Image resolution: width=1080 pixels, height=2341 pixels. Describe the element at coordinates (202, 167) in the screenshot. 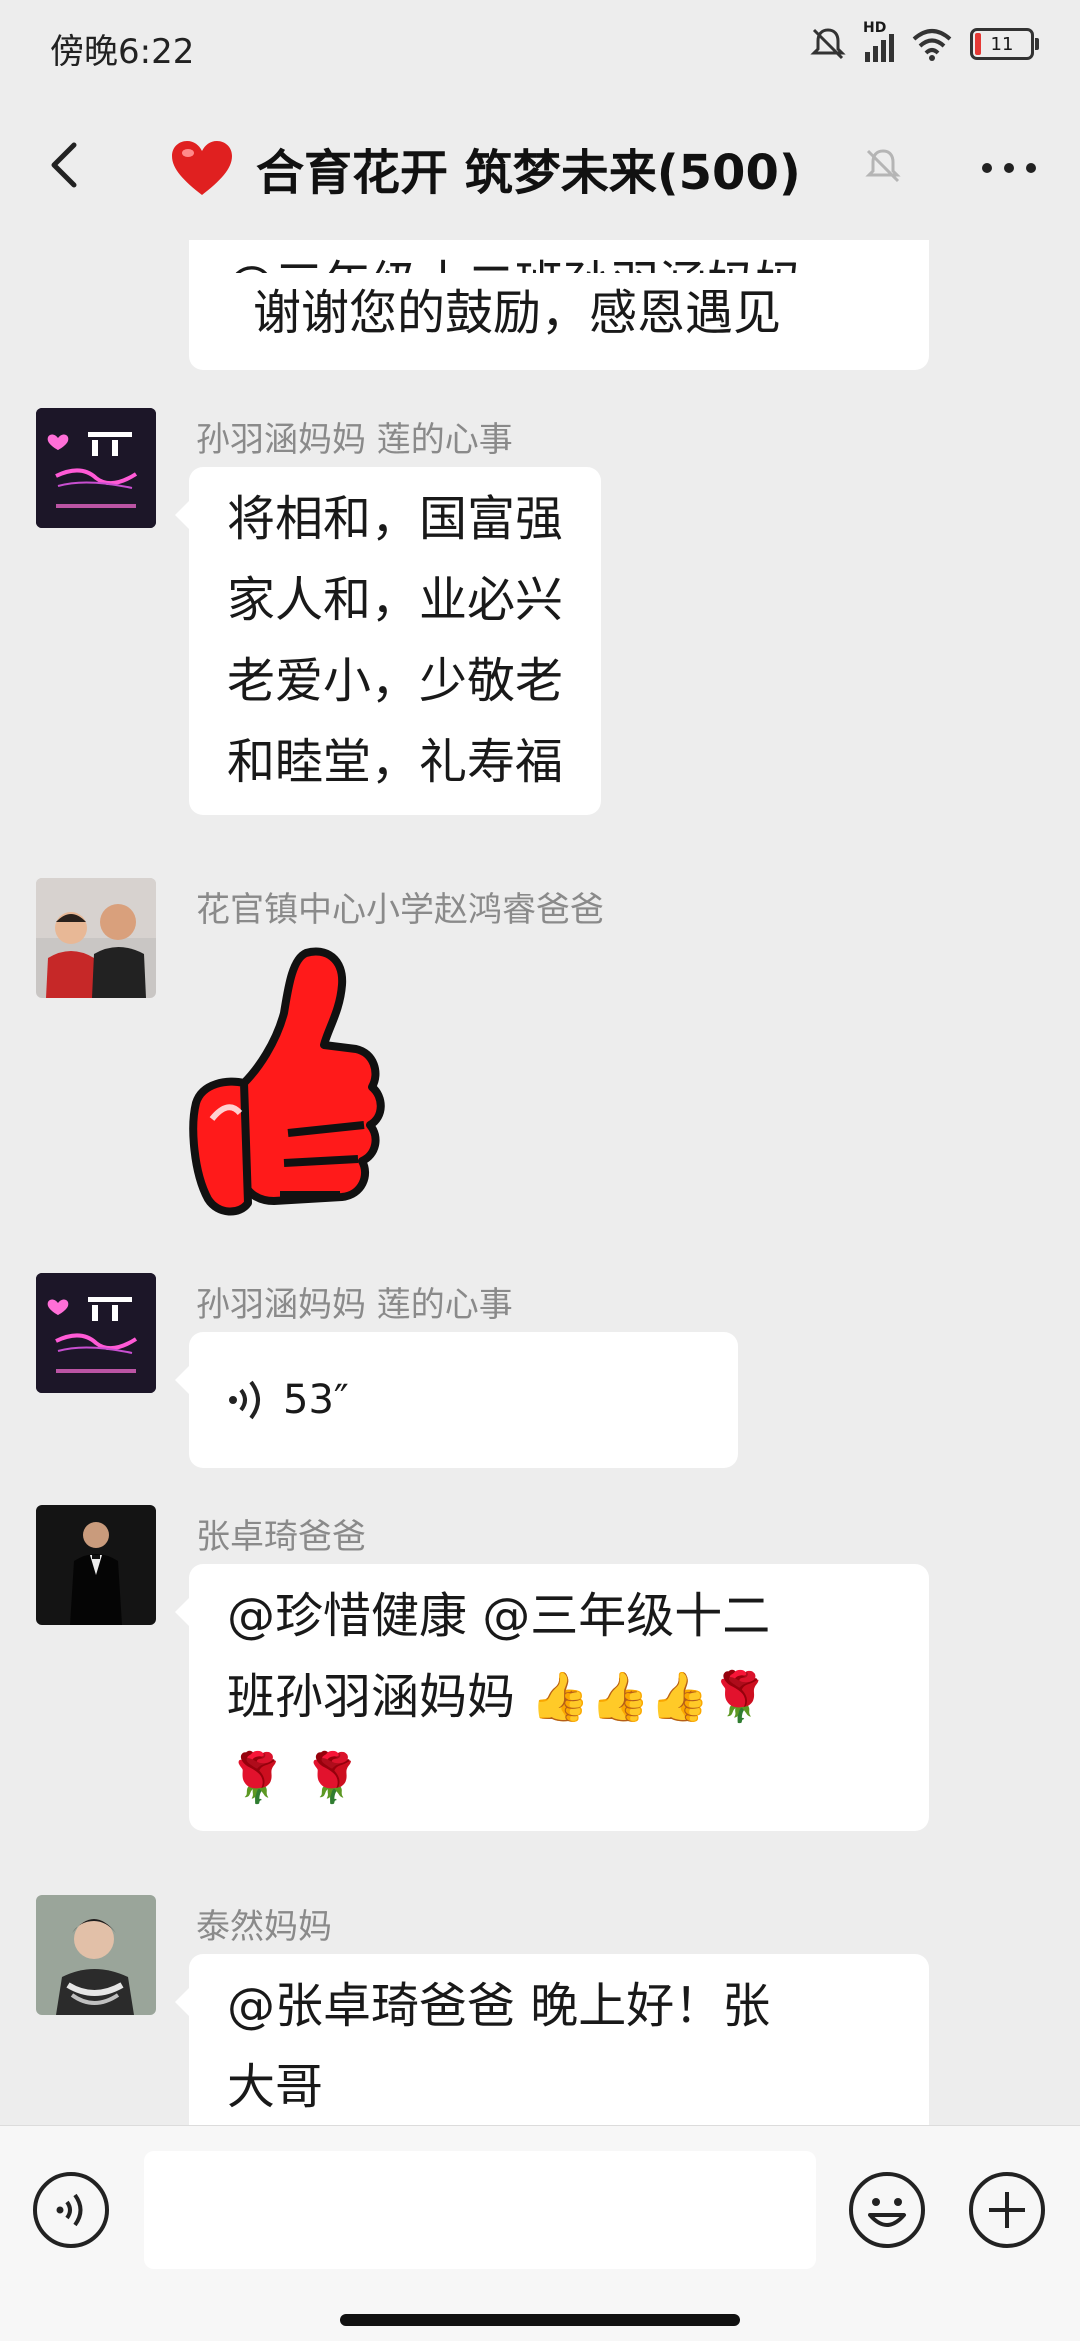

I see `heart-icon` at that location.